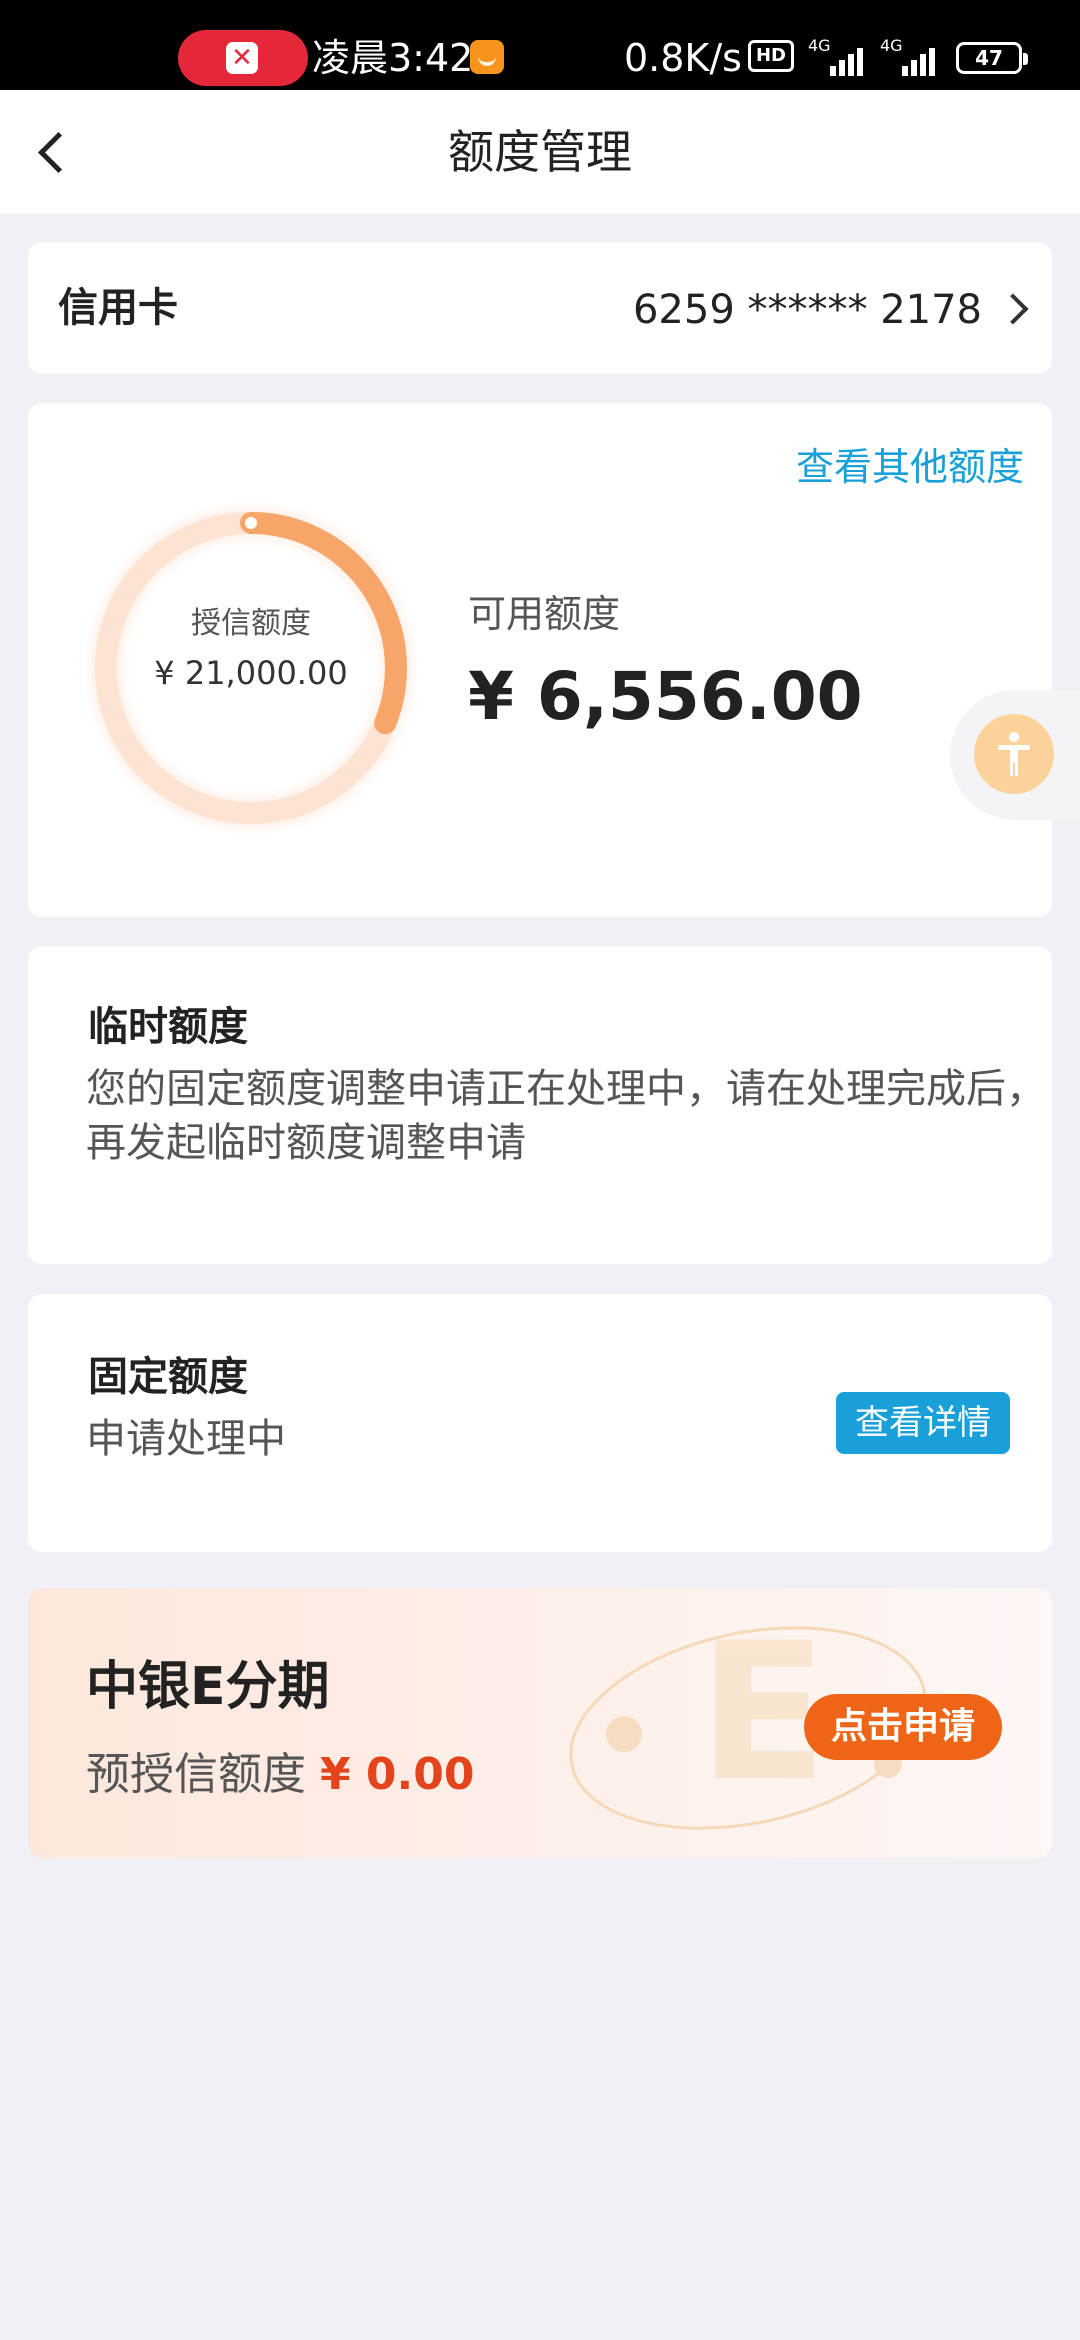 This screenshot has height=2340, width=1080. I want to click on granted-limit-label: 授信额度, so click(251, 623).